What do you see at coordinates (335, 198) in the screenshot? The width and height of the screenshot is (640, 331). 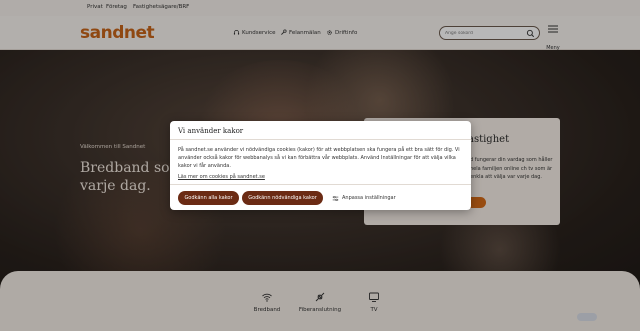 I see `sliders-icon` at bounding box center [335, 198].